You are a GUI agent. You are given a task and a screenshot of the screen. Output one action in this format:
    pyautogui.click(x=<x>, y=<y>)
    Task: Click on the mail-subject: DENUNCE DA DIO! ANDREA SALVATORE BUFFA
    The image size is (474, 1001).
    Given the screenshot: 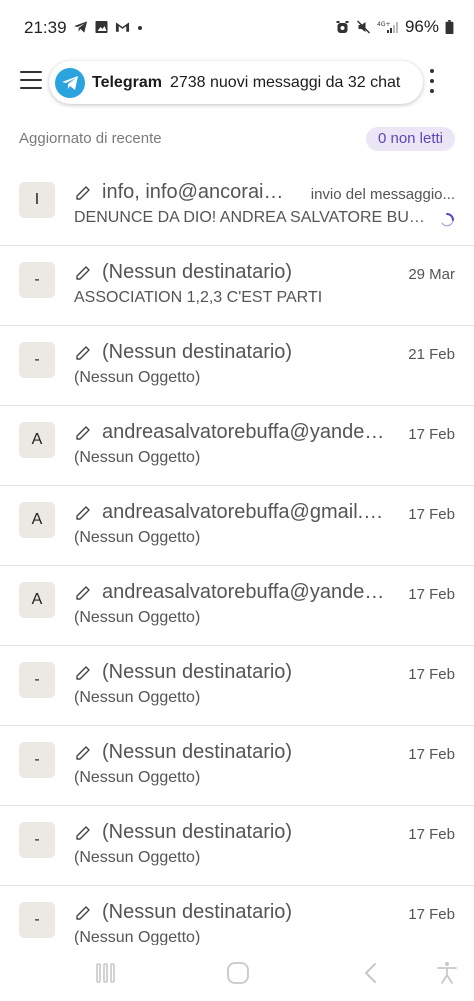 What is the action you would take?
    pyautogui.click(x=251, y=217)
    